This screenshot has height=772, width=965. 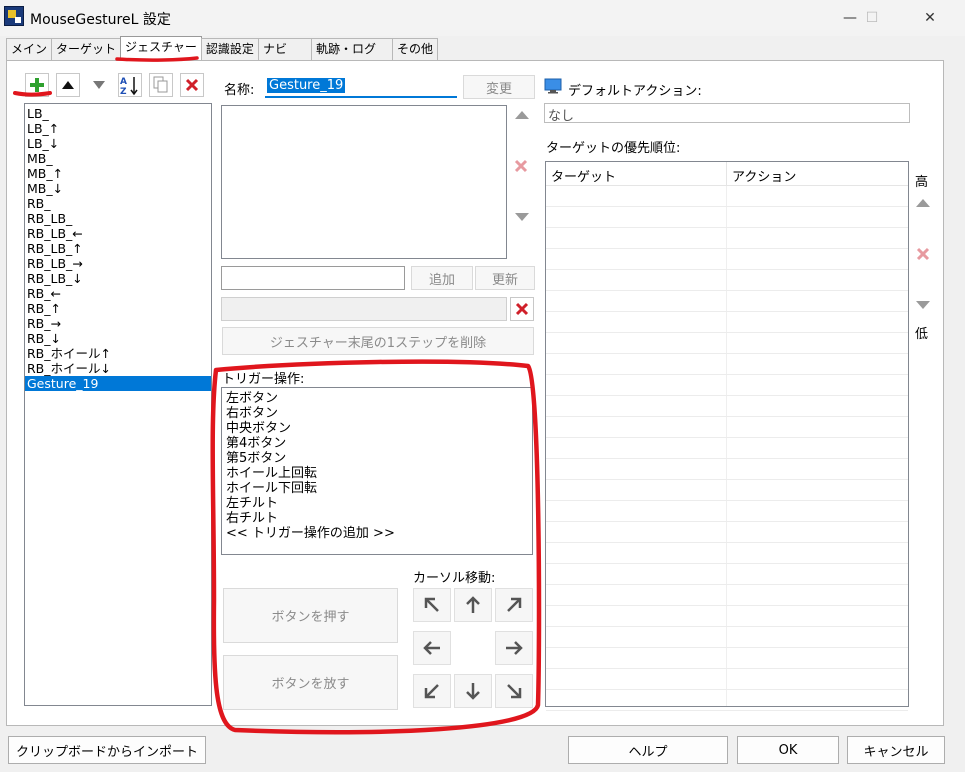 What do you see at coordinates (613, 148) in the screenshot?
I see `priority-label: ターゲットの優先順位:` at bounding box center [613, 148].